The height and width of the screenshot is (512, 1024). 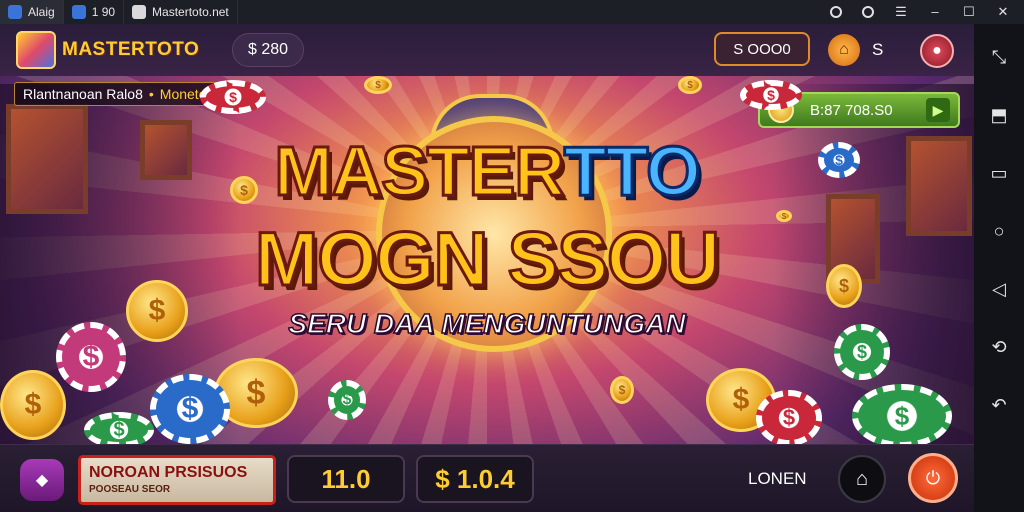 What do you see at coordinates (999, 405) in the screenshot?
I see `undo-icon: ↶` at bounding box center [999, 405].